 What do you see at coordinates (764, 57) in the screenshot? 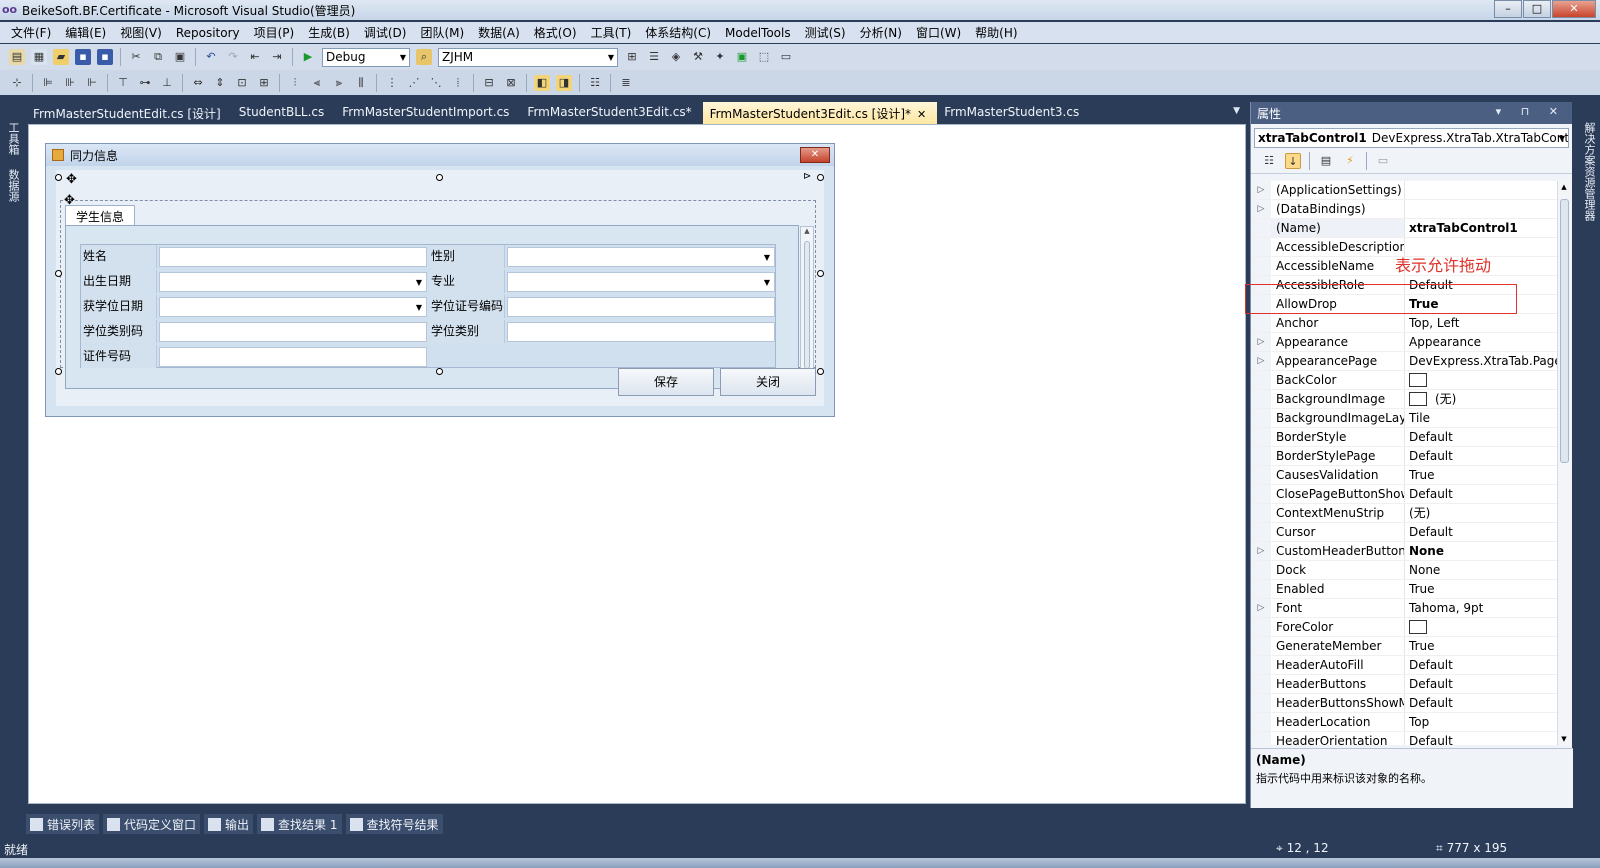
I see `extension-manager-icon: ⬚` at bounding box center [764, 57].